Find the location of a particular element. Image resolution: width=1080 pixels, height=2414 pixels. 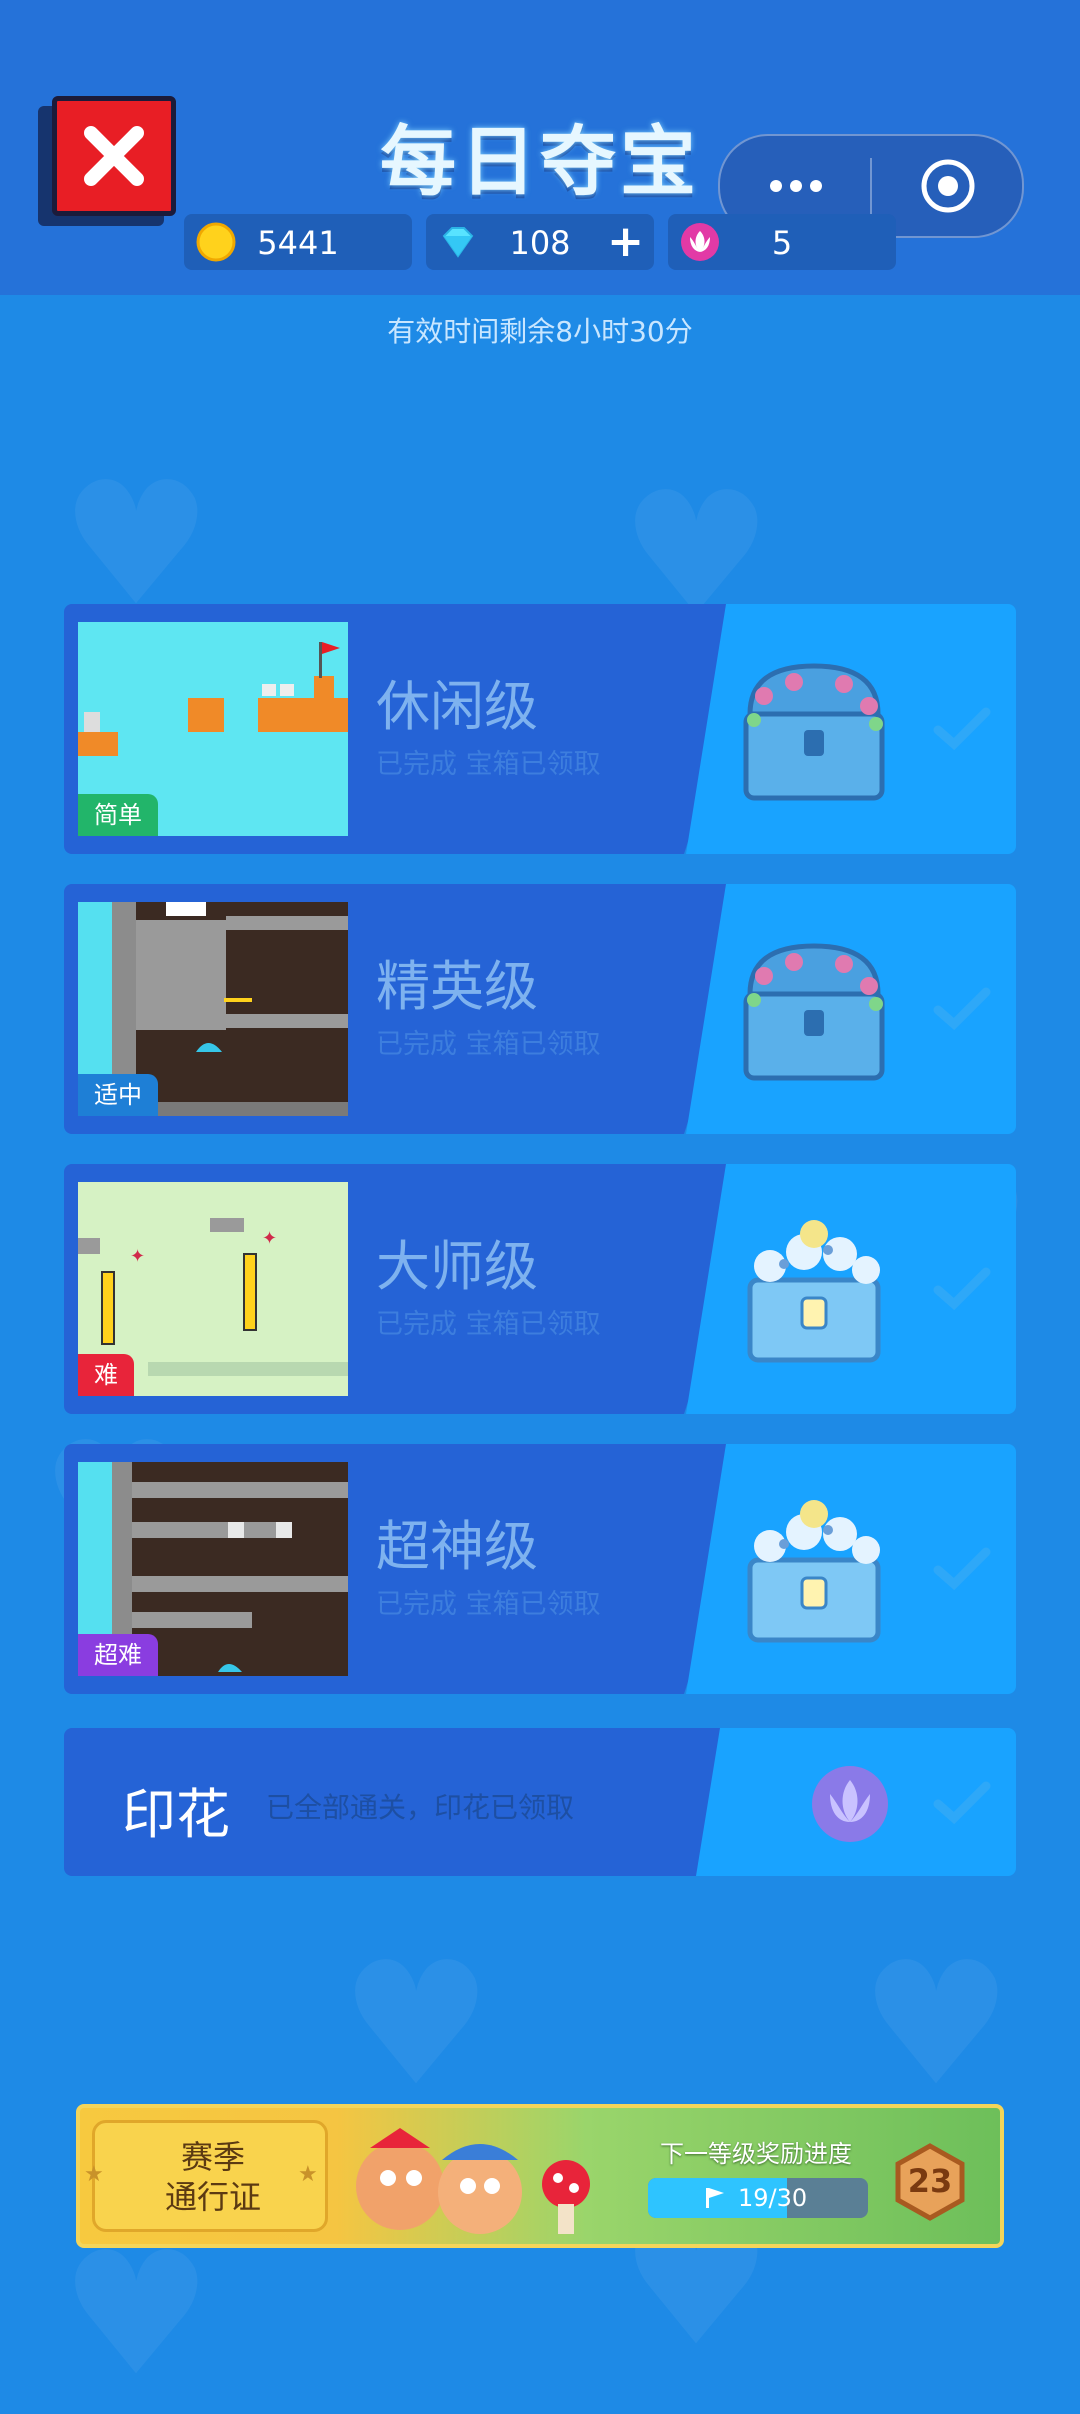

difficulty-tag: 超难 is located at coordinates (118, 1655).